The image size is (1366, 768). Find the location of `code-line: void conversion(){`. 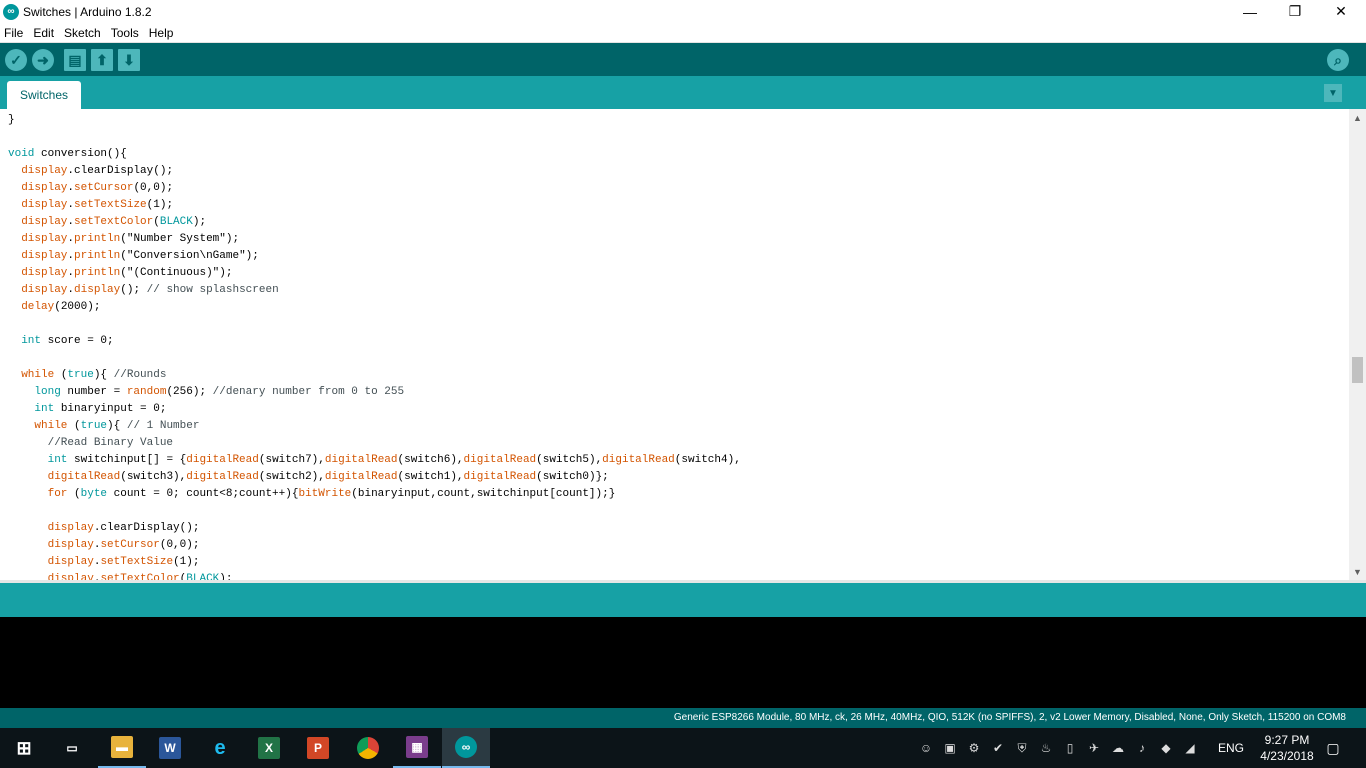

code-line: void conversion(){ is located at coordinates (673, 154).